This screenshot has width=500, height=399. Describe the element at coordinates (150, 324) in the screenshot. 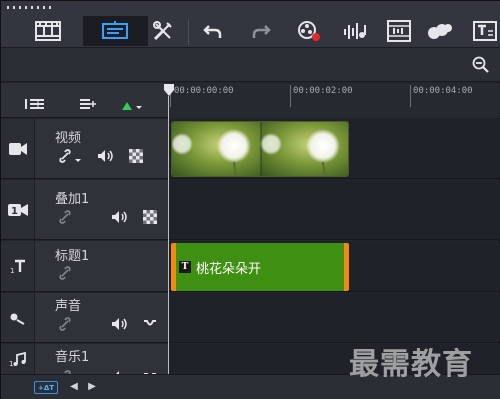

I see `audio-ducking-icon` at that location.